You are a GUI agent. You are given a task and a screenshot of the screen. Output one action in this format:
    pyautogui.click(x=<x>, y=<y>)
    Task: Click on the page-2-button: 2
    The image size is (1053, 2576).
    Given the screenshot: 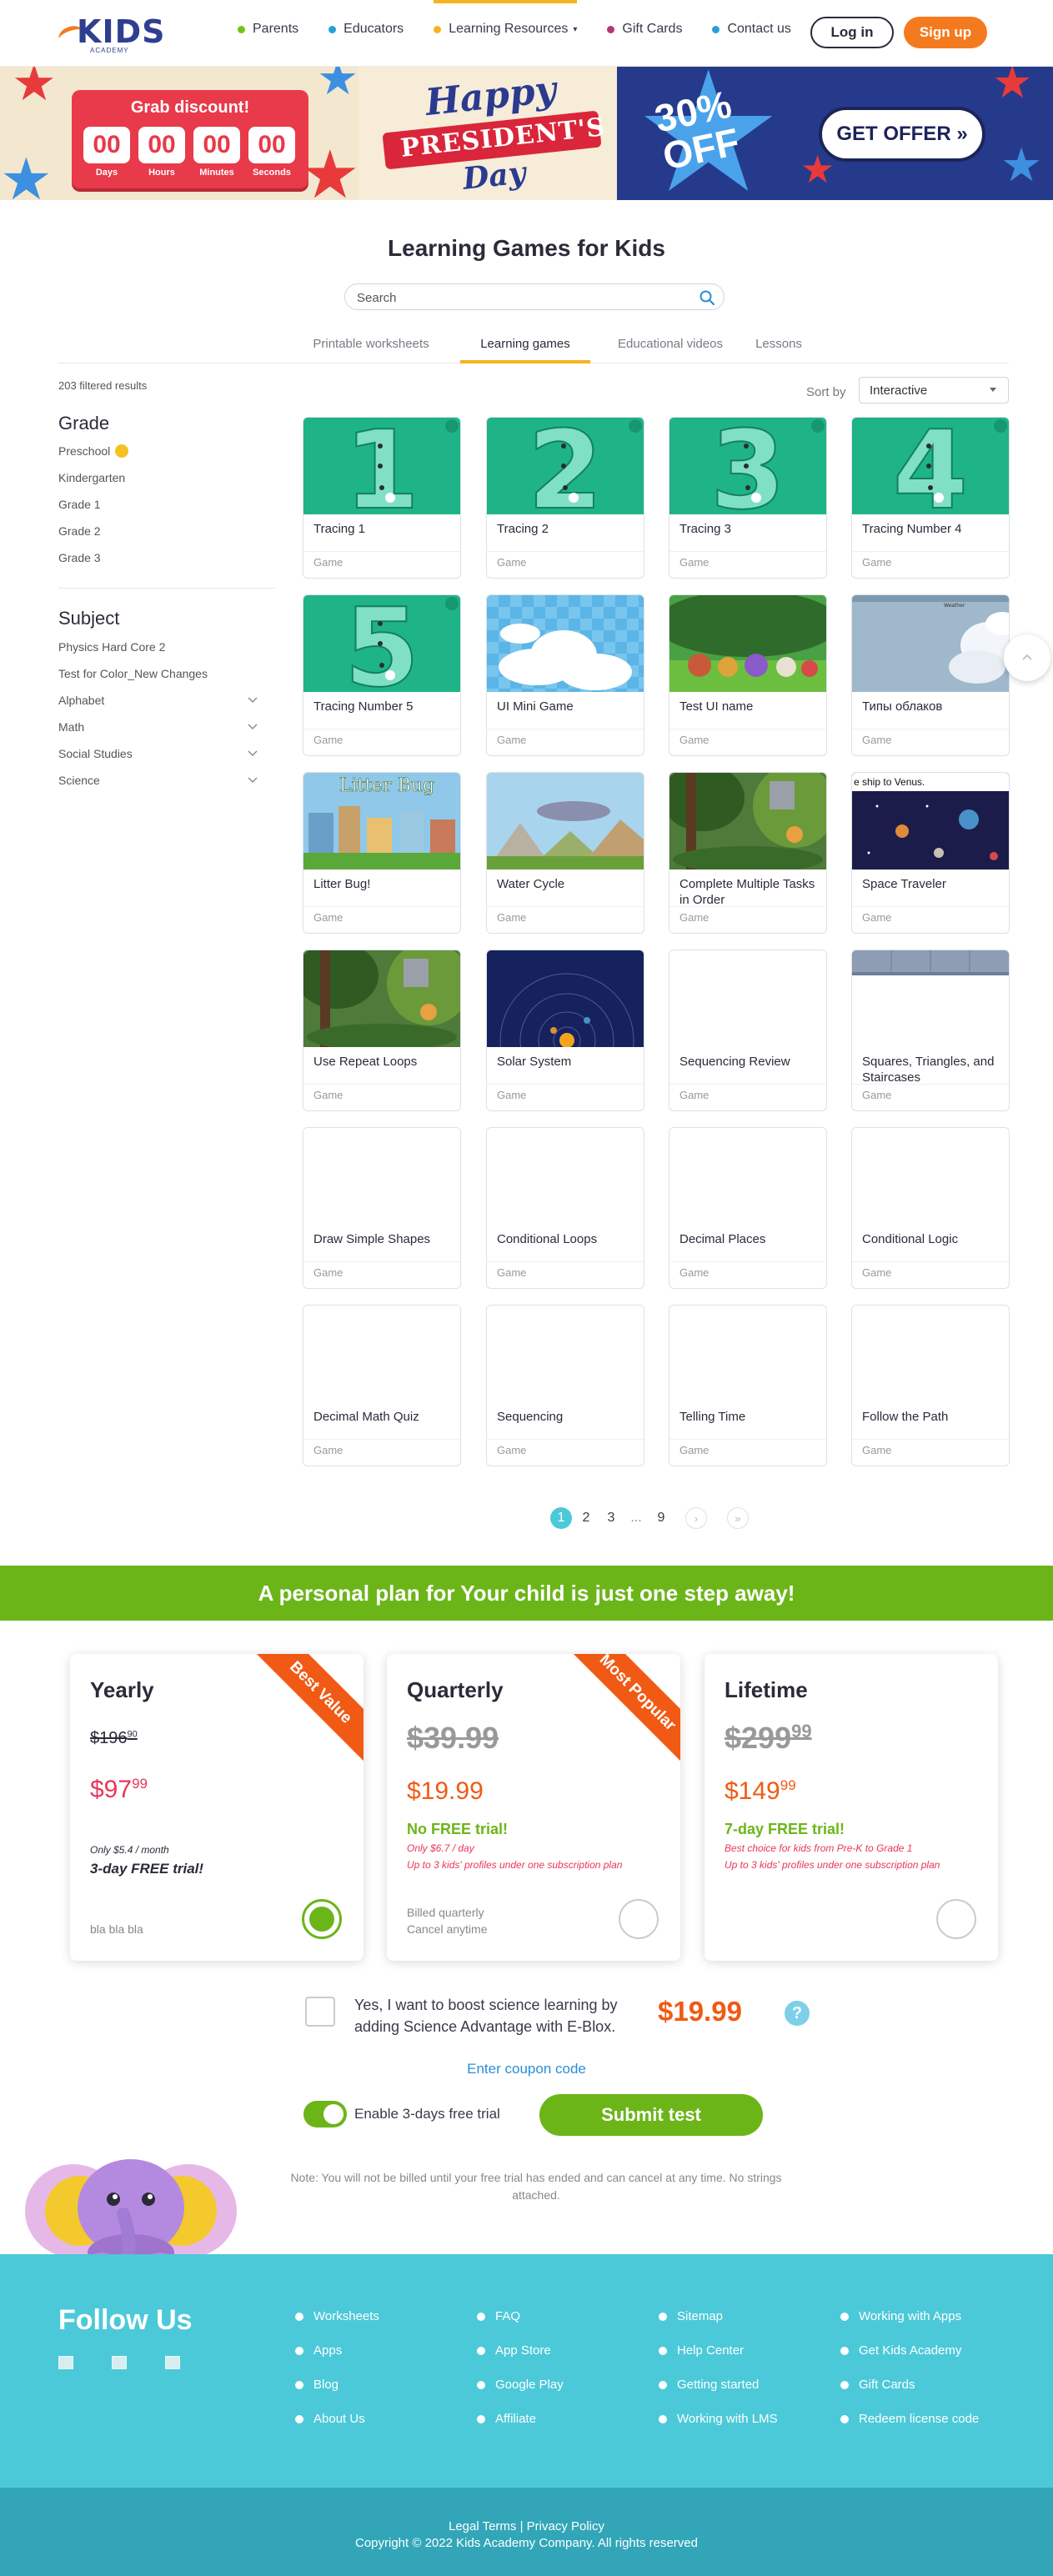 What is the action you would take?
    pyautogui.click(x=586, y=1518)
    